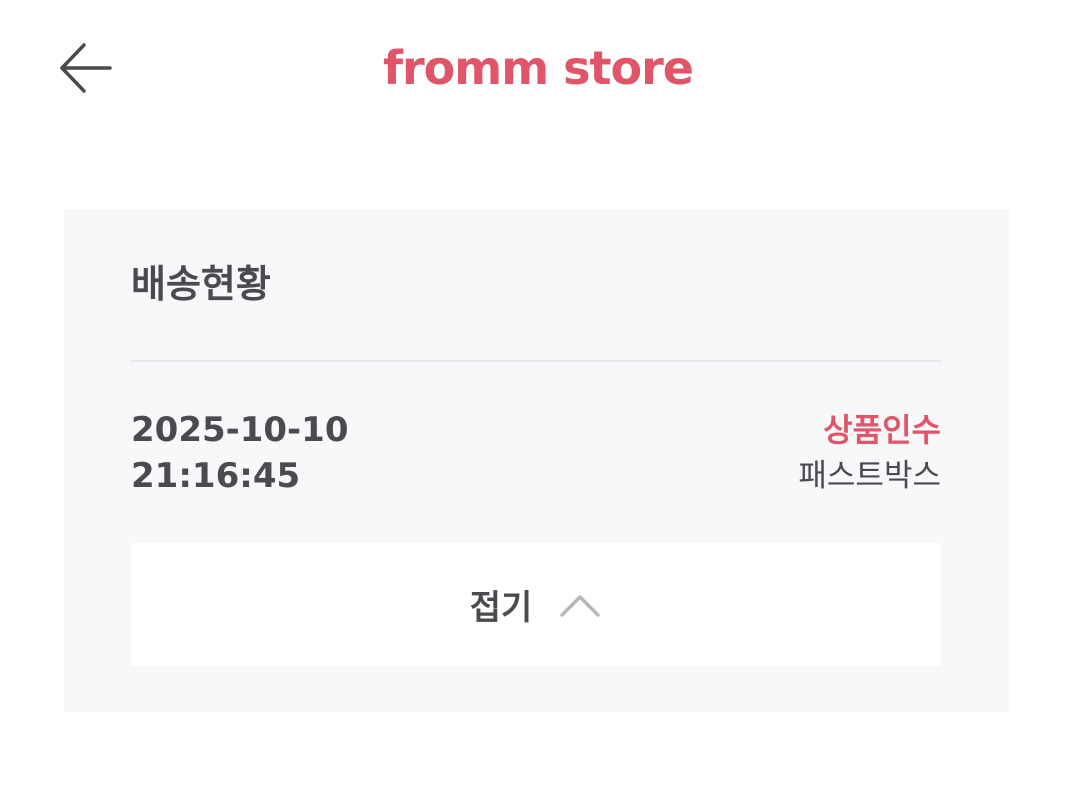 The image size is (1076, 794). I want to click on courier-name: 패스트박스, so click(869, 476).